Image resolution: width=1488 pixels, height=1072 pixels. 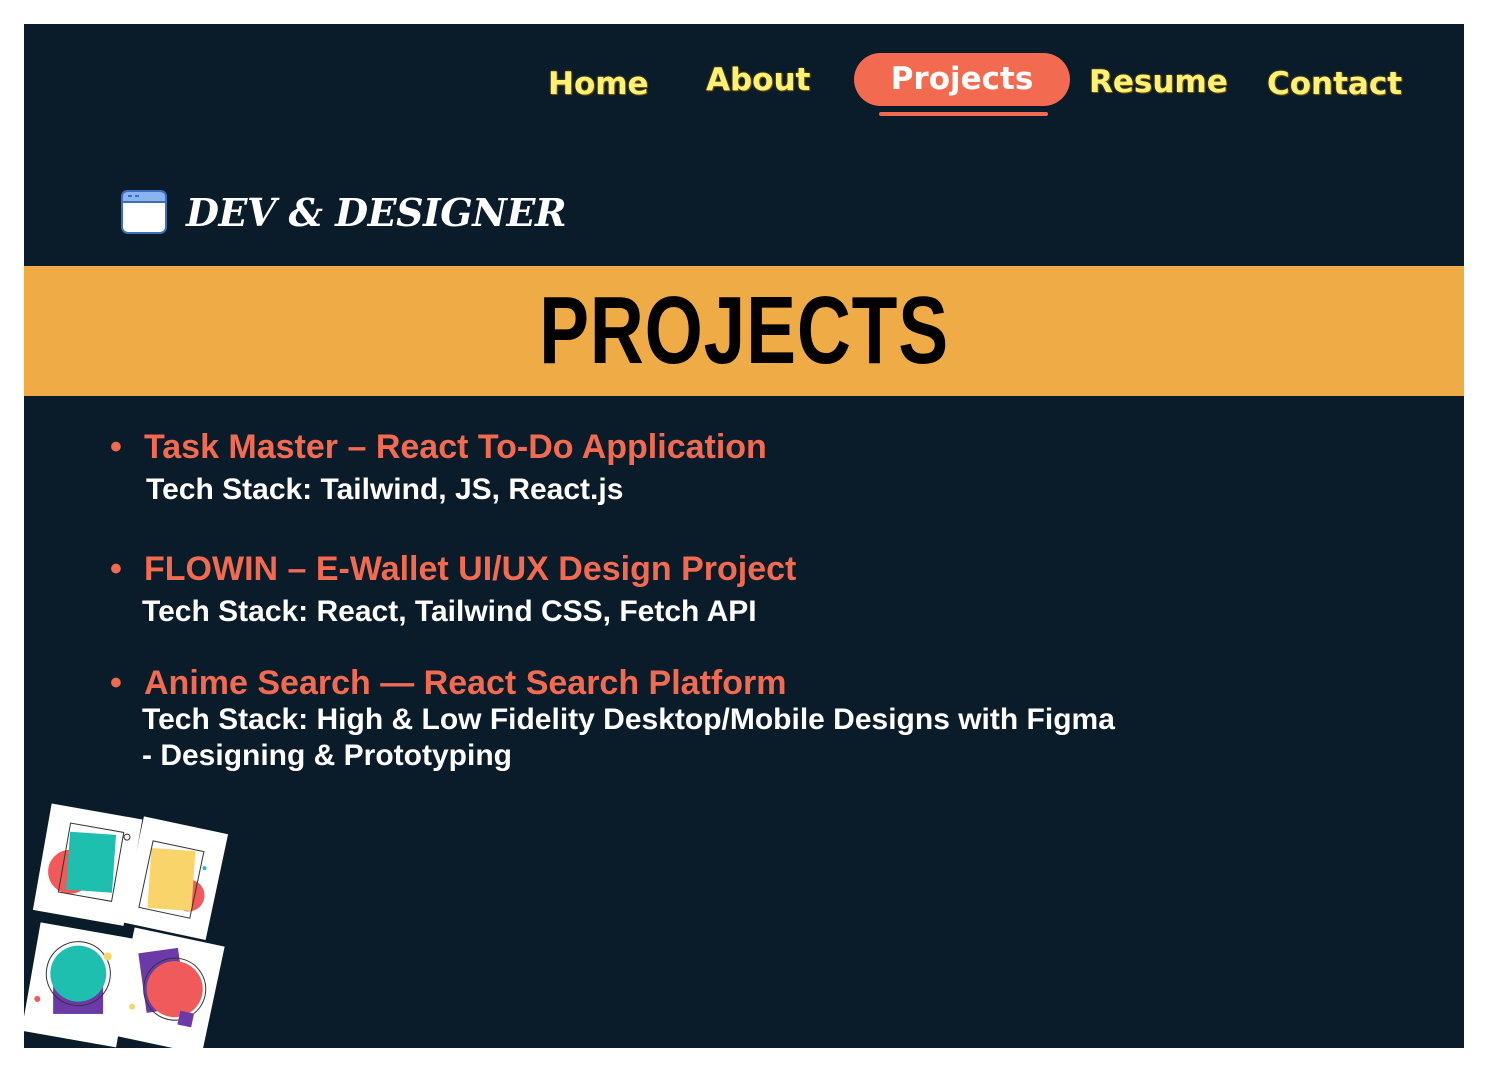 What do you see at coordinates (758, 80) in the screenshot?
I see `nav-about-link: About` at bounding box center [758, 80].